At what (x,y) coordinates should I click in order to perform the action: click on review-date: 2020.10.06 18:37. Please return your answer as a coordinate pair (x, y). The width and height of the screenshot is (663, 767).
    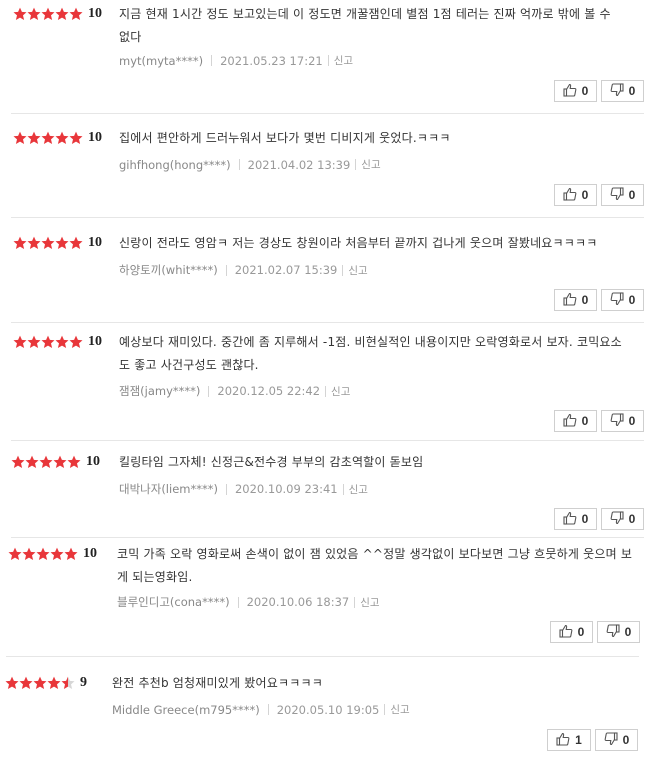
    Looking at the image, I should click on (298, 602).